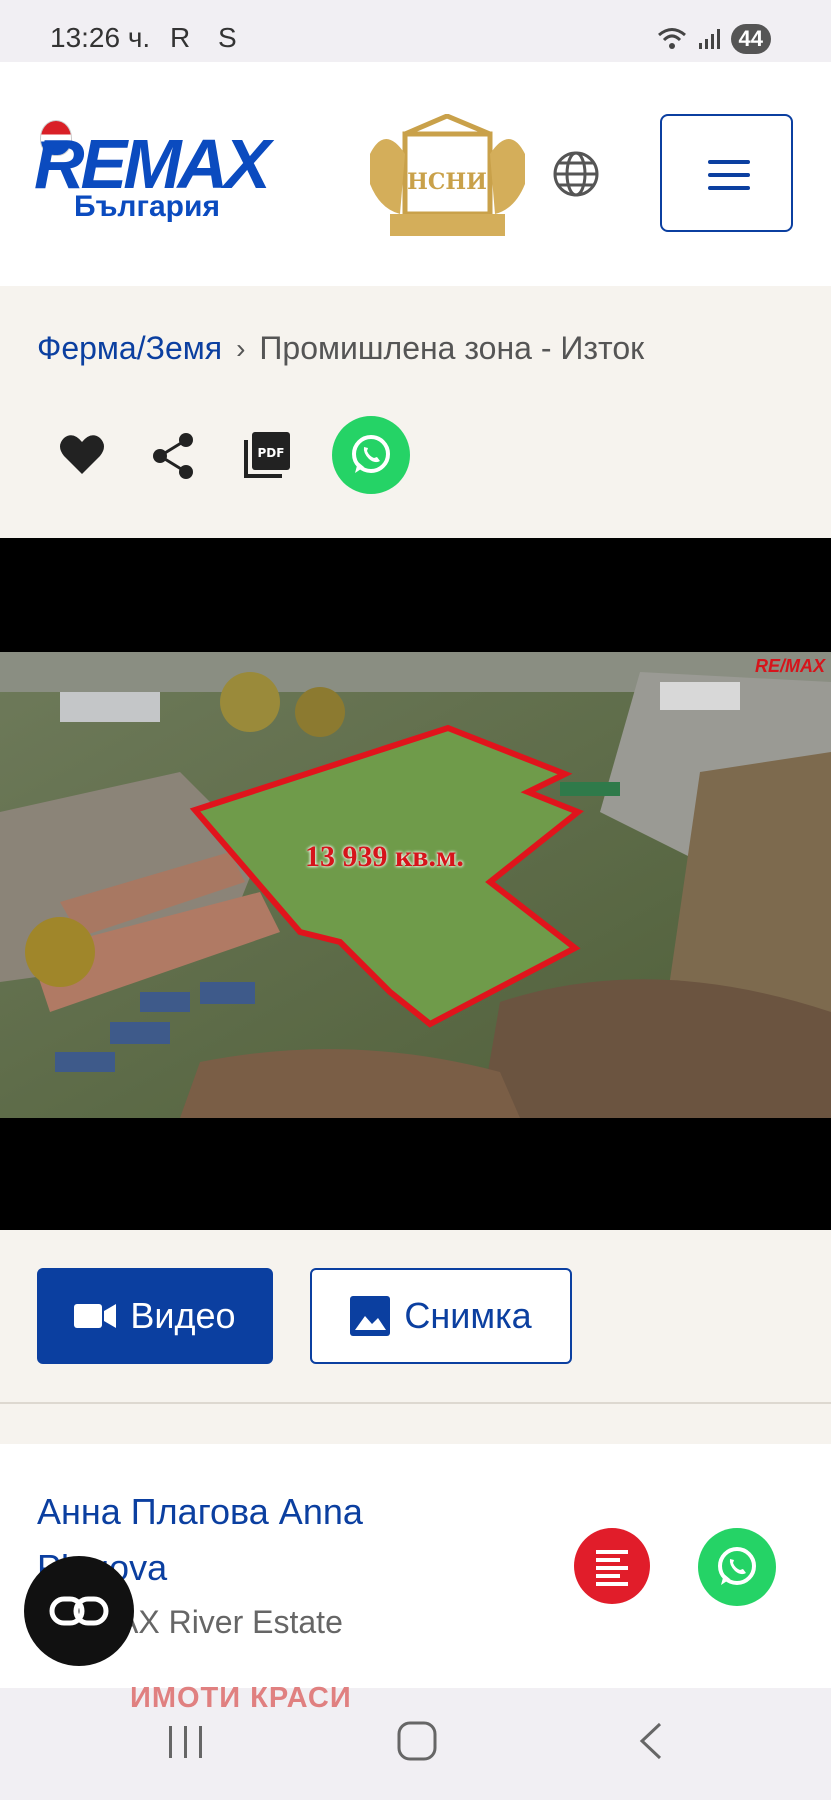 This screenshot has height=1800, width=831. I want to click on crest-text: НСНИ, so click(447, 182).